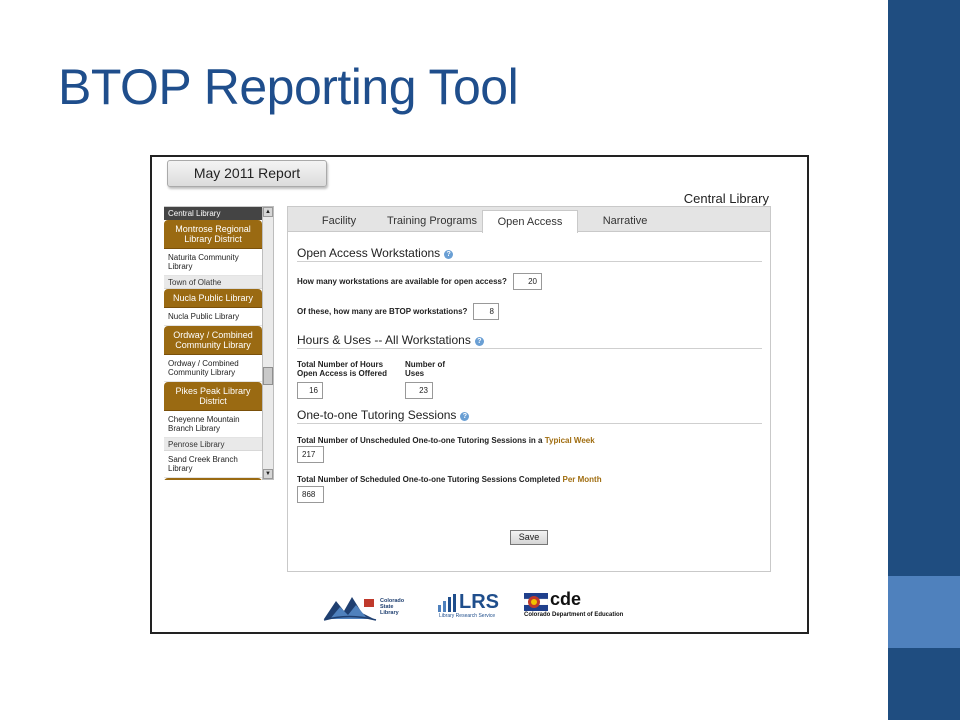 This screenshot has width=960, height=720. What do you see at coordinates (213, 317) in the screenshot?
I see `sidebar-item-nucla: Nucla Public Library` at bounding box center [213, 317].